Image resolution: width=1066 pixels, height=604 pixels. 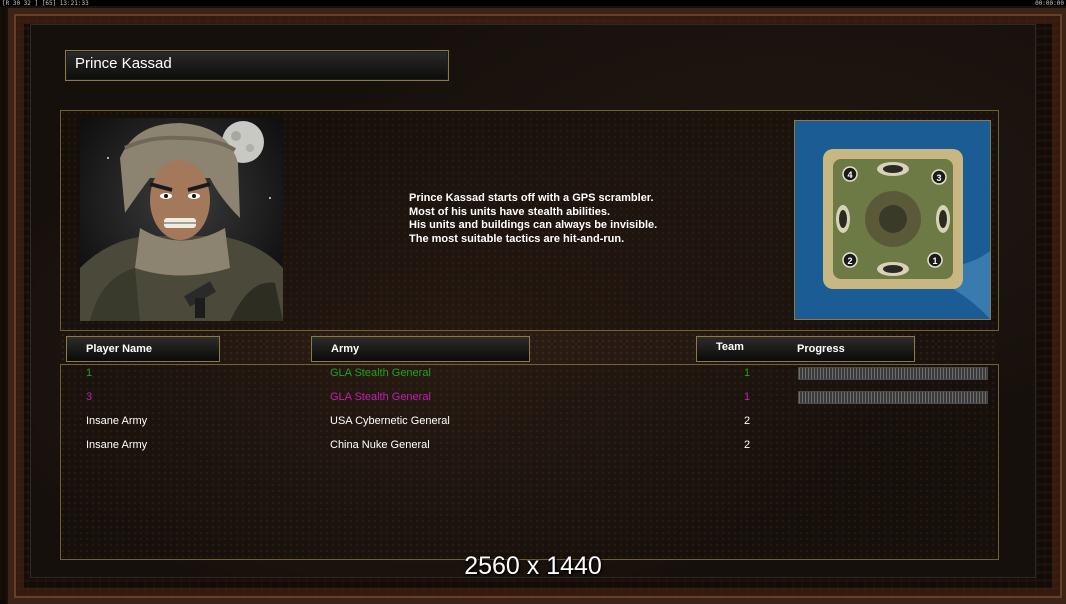 What do you see at coordinates (821, 349) in the screenshot?
I see `column-header-label: Progress` at bounding box center [821, 349].